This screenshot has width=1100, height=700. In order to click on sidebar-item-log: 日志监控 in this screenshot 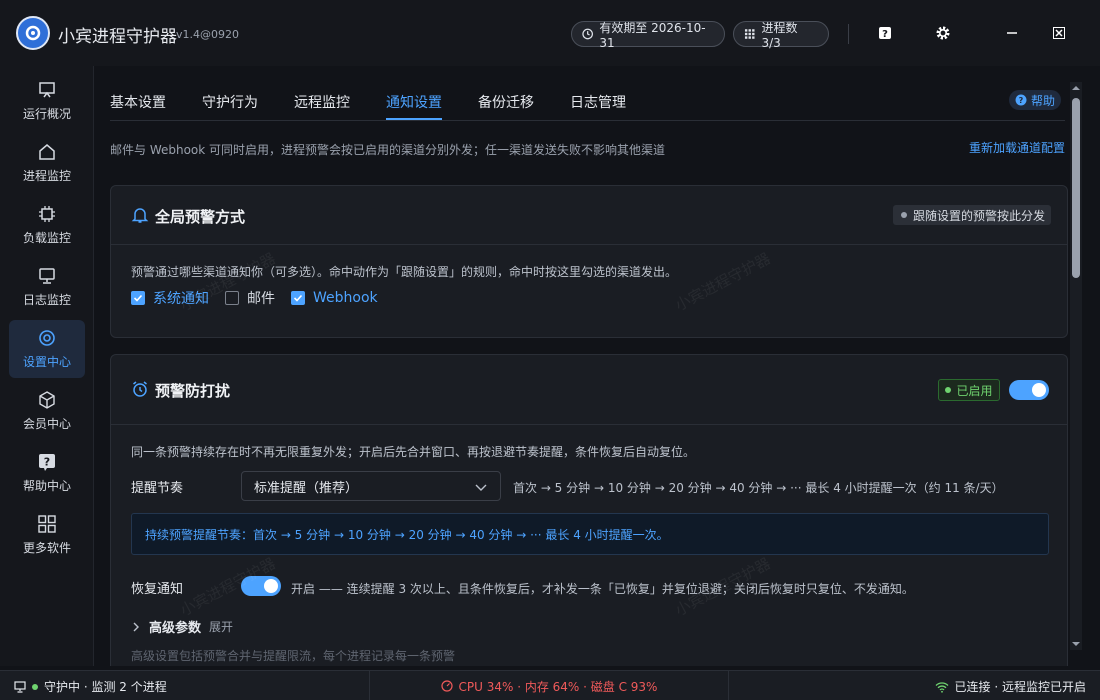, I will do `click(47, 287)`.